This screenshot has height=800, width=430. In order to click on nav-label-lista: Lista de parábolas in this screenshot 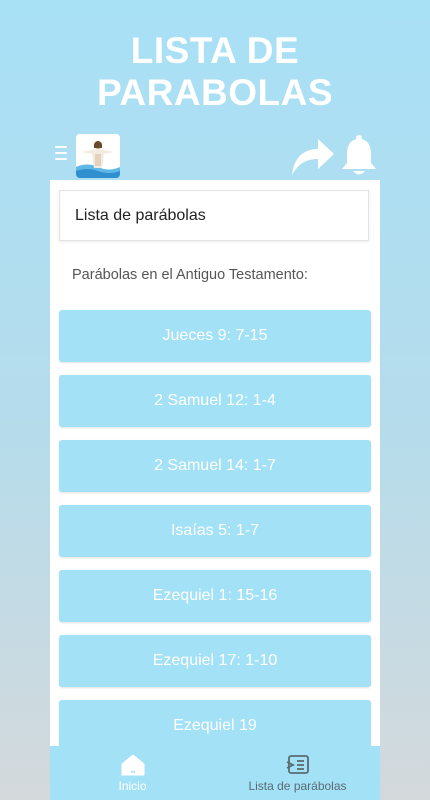, I will do `click(297, 786)`.